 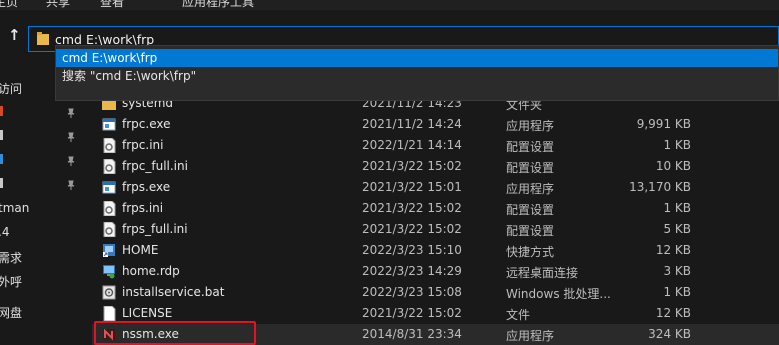 What do you see at coordinates (14, 35) in the screenshot?
I see `up-arrow-icon: ↑` at bounding box center [14, 35].